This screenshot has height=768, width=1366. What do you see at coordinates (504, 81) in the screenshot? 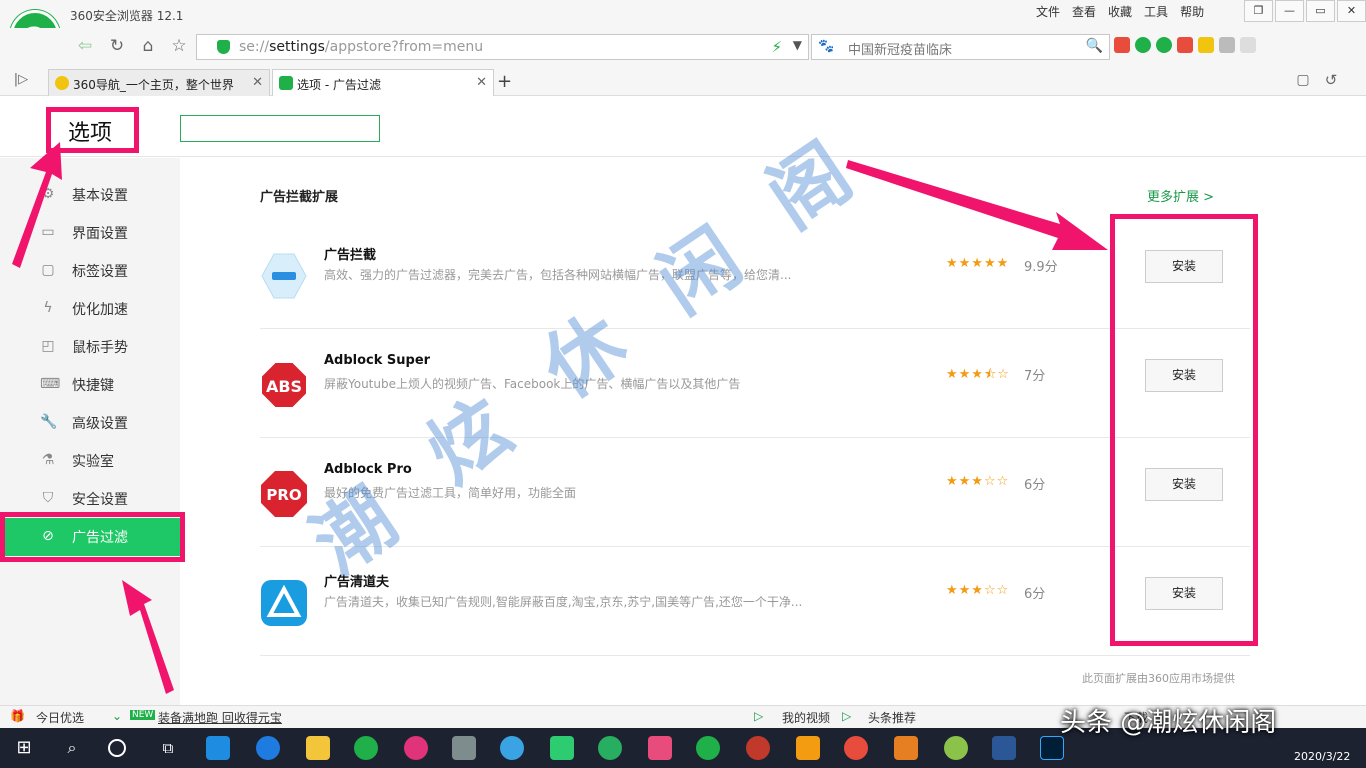
I see `new-tab-button: +` at bounding box center [504, 81].